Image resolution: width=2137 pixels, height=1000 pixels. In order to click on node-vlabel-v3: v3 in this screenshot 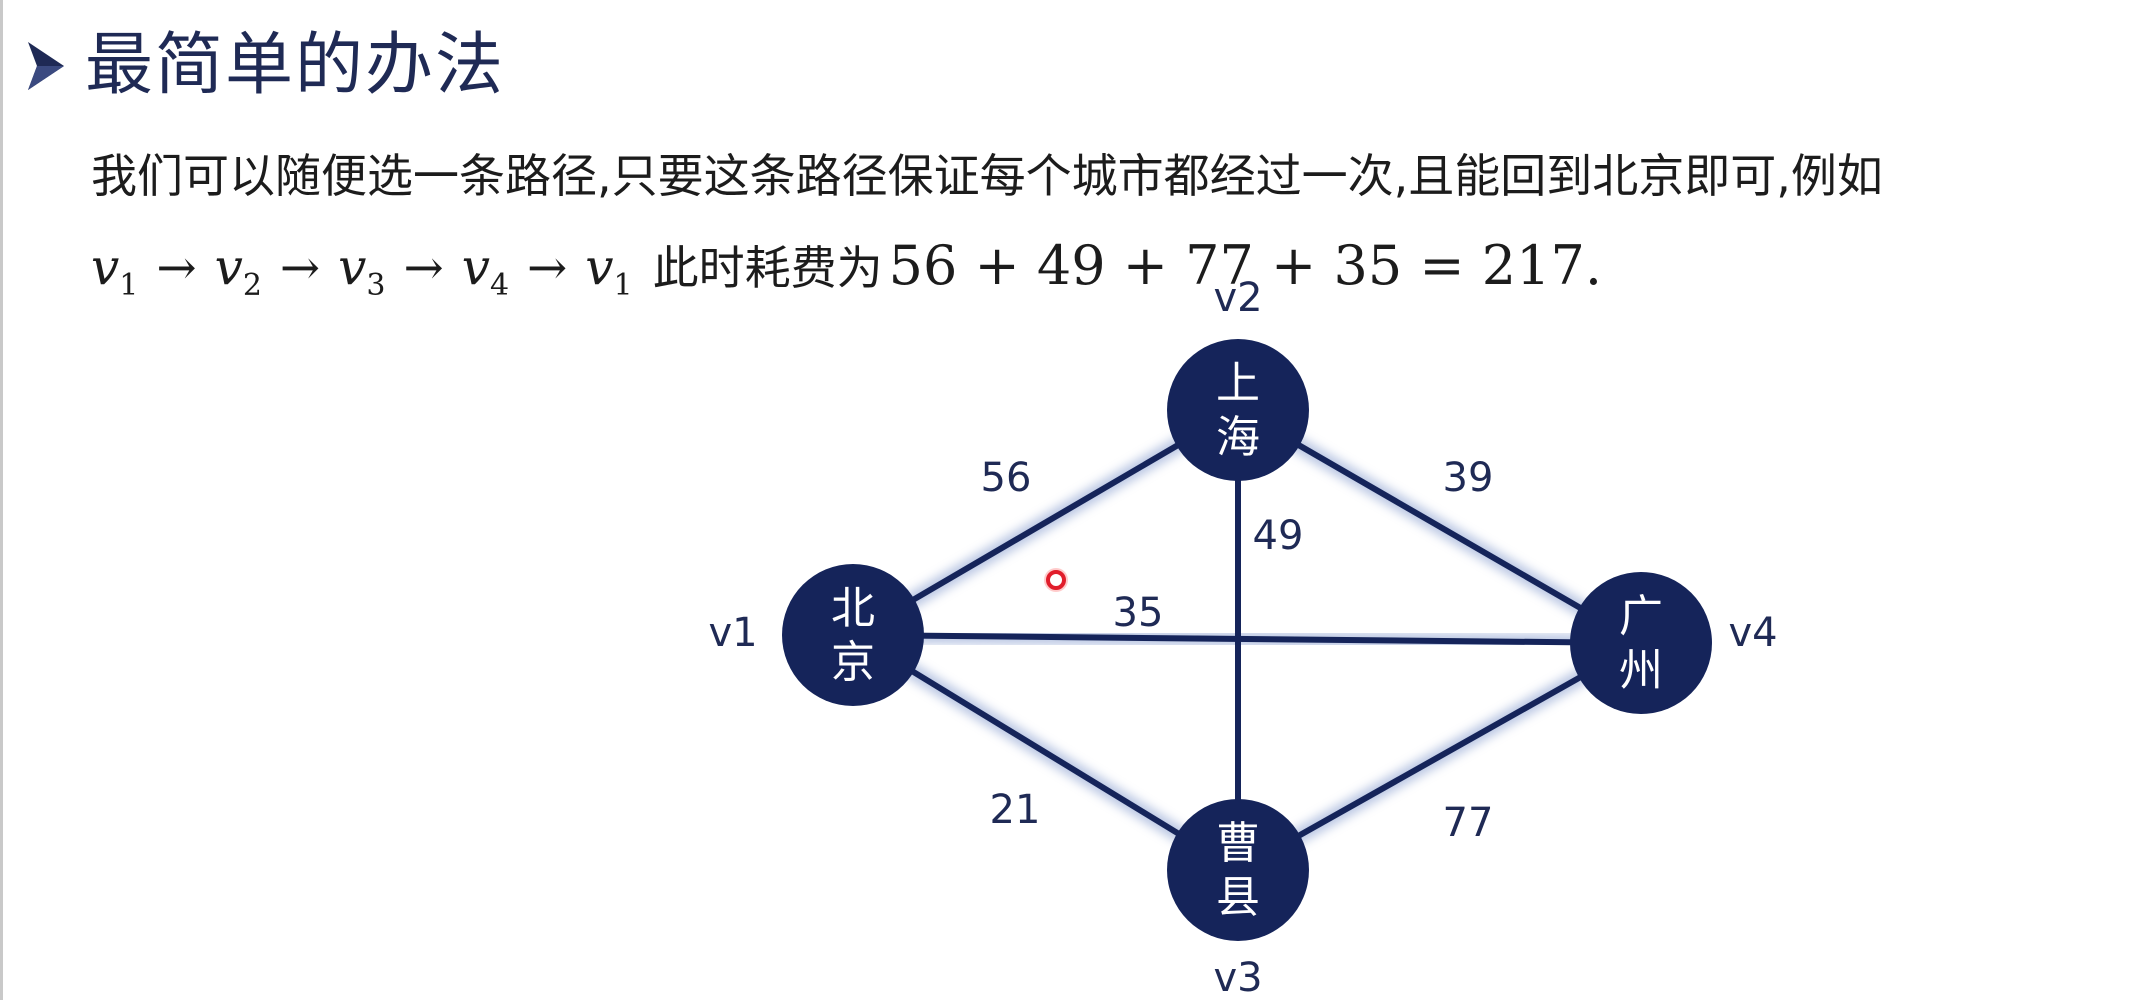, I will do `click(1237, 977)`.